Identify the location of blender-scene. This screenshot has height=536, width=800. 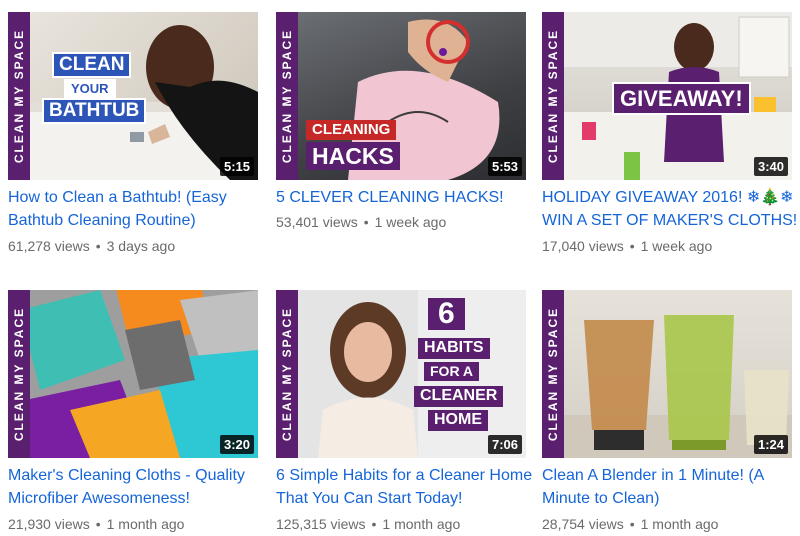
(678, 386).